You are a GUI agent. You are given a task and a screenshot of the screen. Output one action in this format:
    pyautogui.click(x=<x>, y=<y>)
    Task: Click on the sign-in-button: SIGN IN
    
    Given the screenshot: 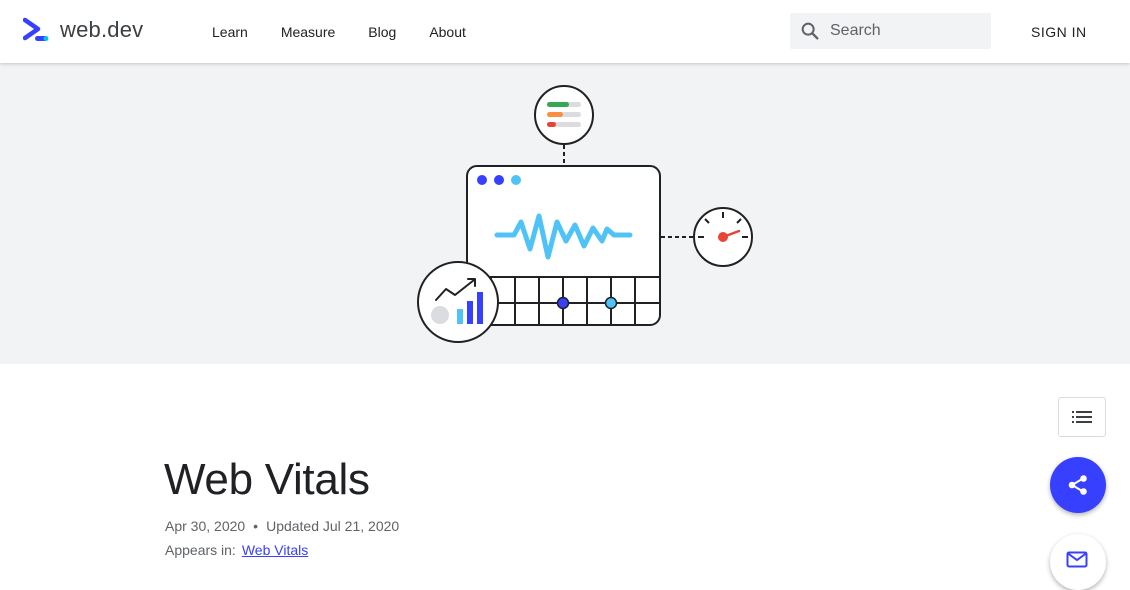 What is the action you would take?
    pyautogui.click(x=1059, y=32)
    